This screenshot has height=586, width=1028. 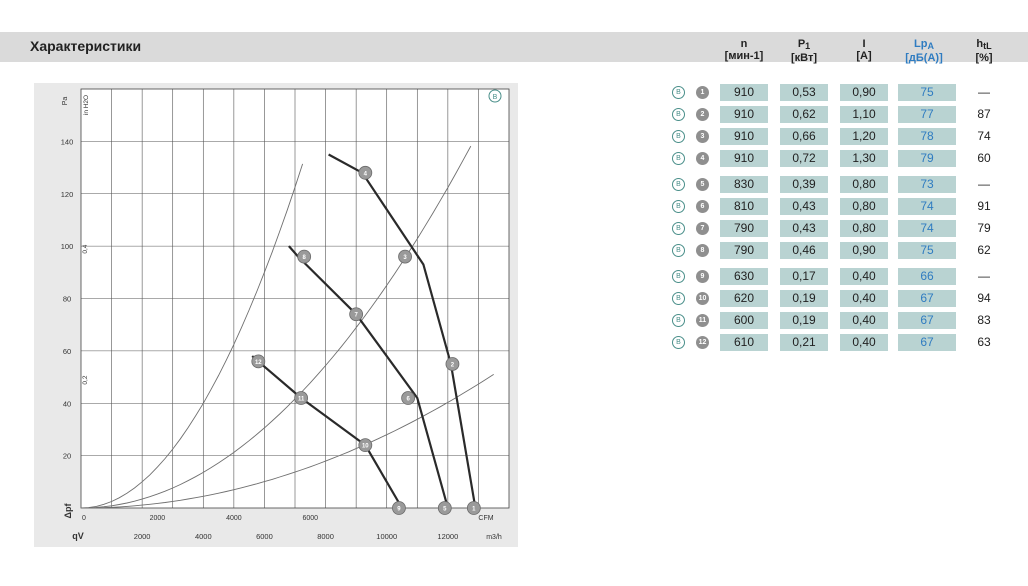 I want to click on cell-htl: 91, so click(x=984, y=206).